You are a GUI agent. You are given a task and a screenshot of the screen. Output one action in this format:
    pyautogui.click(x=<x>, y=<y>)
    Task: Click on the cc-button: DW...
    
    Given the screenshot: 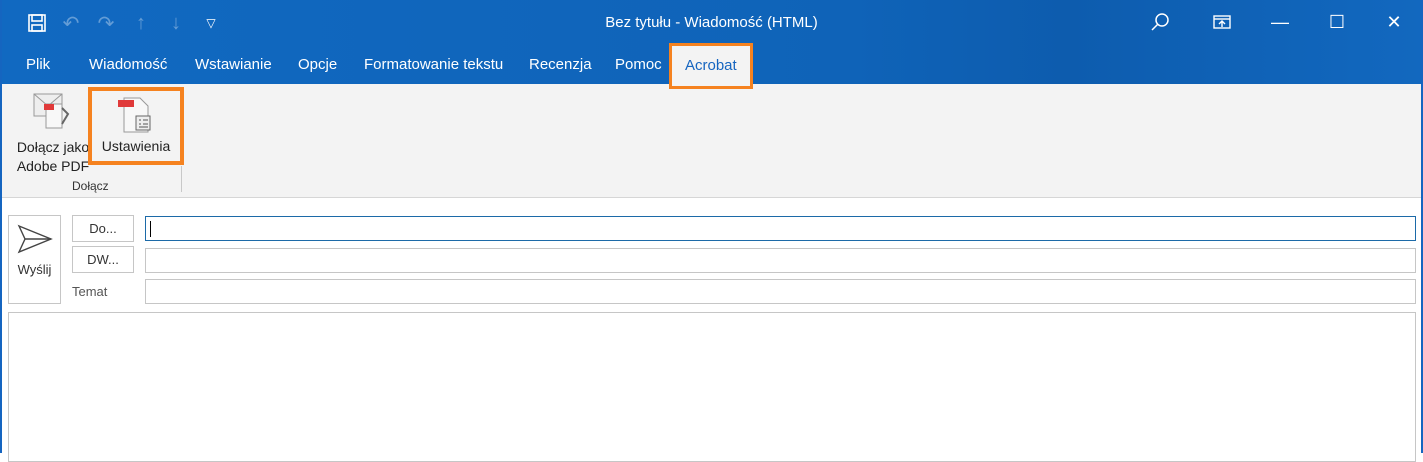 What is the action you would take?
    pyautogui.click(x=103, y=259)
    